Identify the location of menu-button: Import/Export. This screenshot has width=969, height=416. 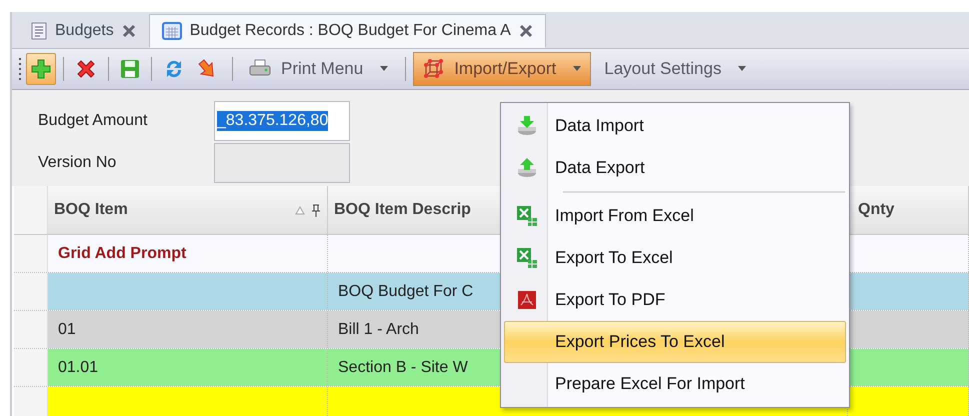
(502, 69).